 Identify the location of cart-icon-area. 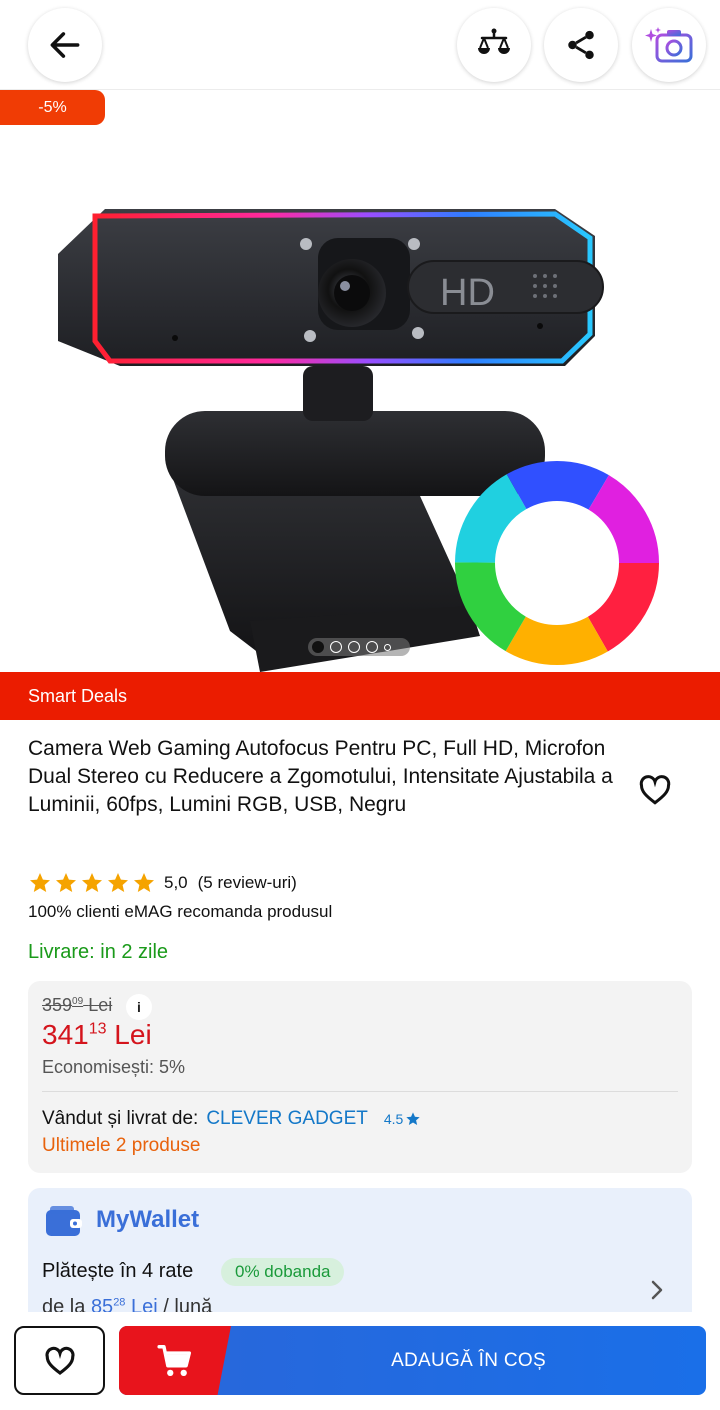
(175, 1360).